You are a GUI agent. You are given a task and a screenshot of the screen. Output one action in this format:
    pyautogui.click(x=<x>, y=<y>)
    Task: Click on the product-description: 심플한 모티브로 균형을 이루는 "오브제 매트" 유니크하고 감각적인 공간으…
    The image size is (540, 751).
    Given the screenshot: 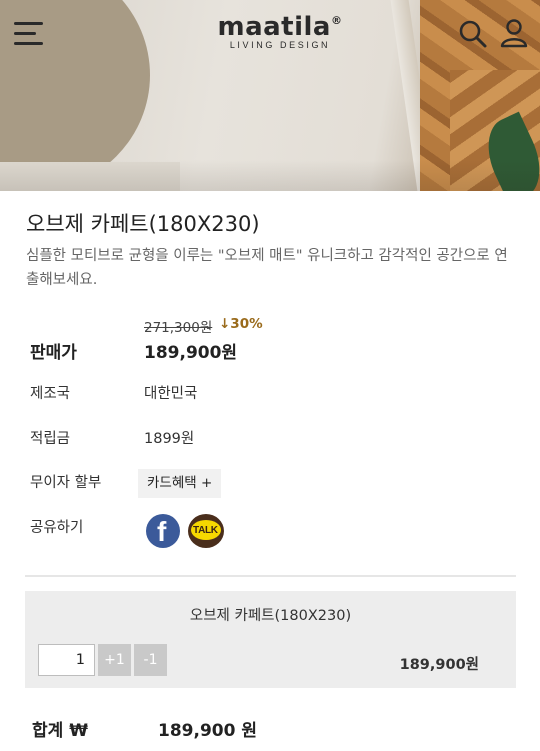 What is the action you would take?
    pyautogui.click(x=267, y=268)
    